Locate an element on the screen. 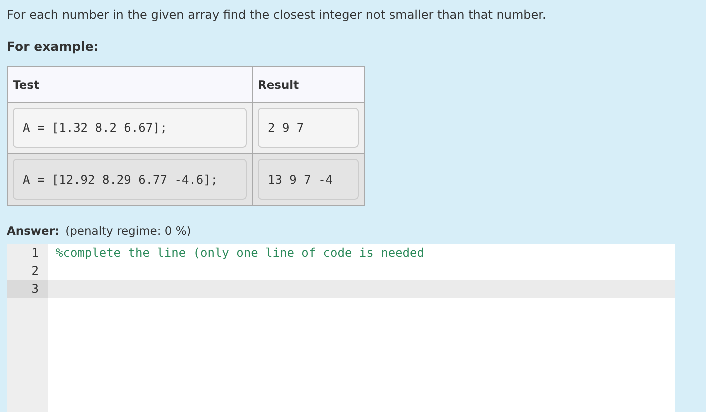 The width and height of the screenshot is (706, 412). answer-label: Answer: is located at coordinates (33, 231).